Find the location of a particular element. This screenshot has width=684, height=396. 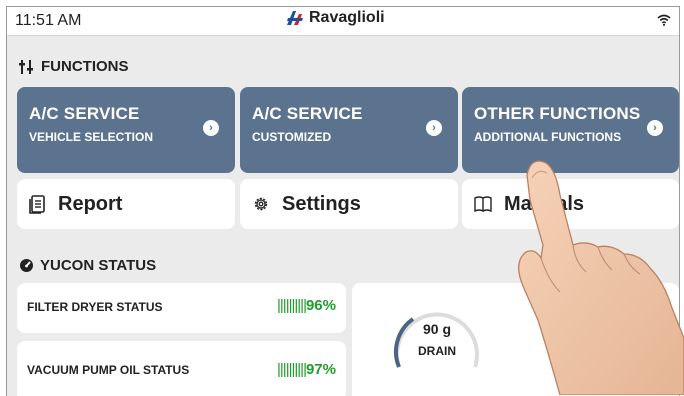

gear-icon is located at coordinates (261, 204).